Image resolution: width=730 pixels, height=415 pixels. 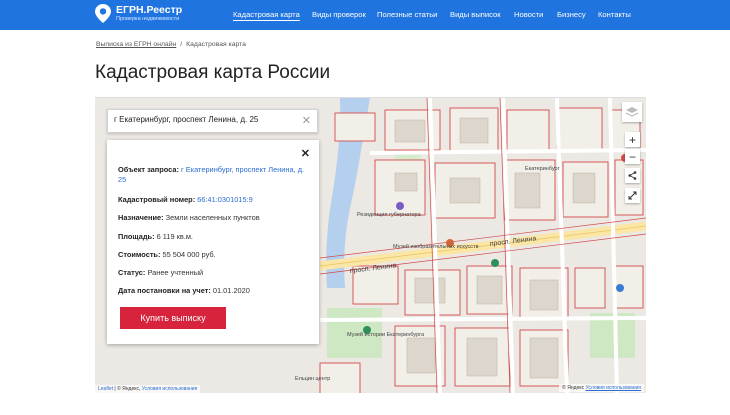 What do you see at coordinates (632, 139) in the screenshot?
I see `zoom-in-button: +` at bounding box center [632, 139].